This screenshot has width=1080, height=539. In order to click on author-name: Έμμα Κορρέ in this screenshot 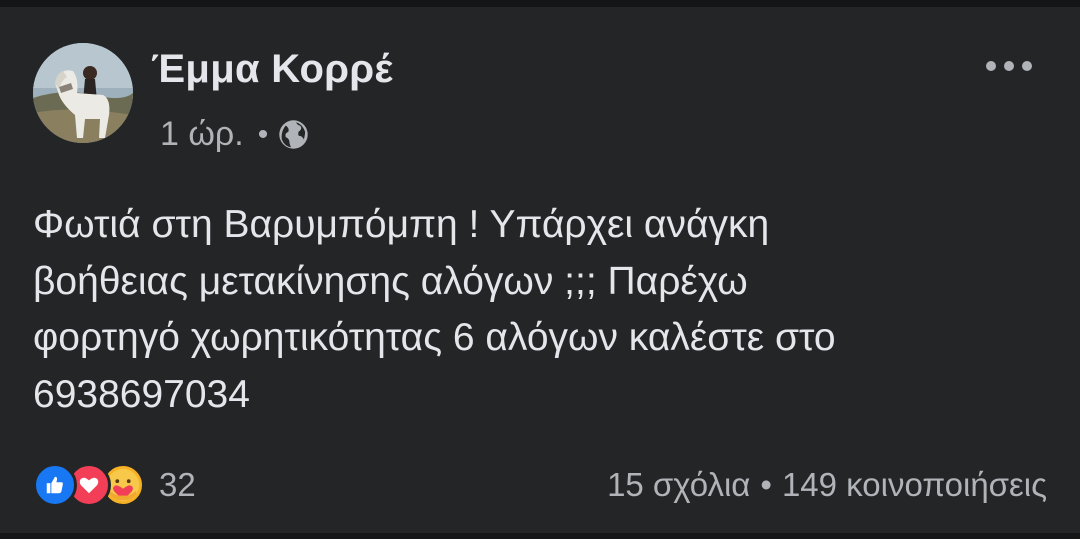, I will do `click(272, 69)`.